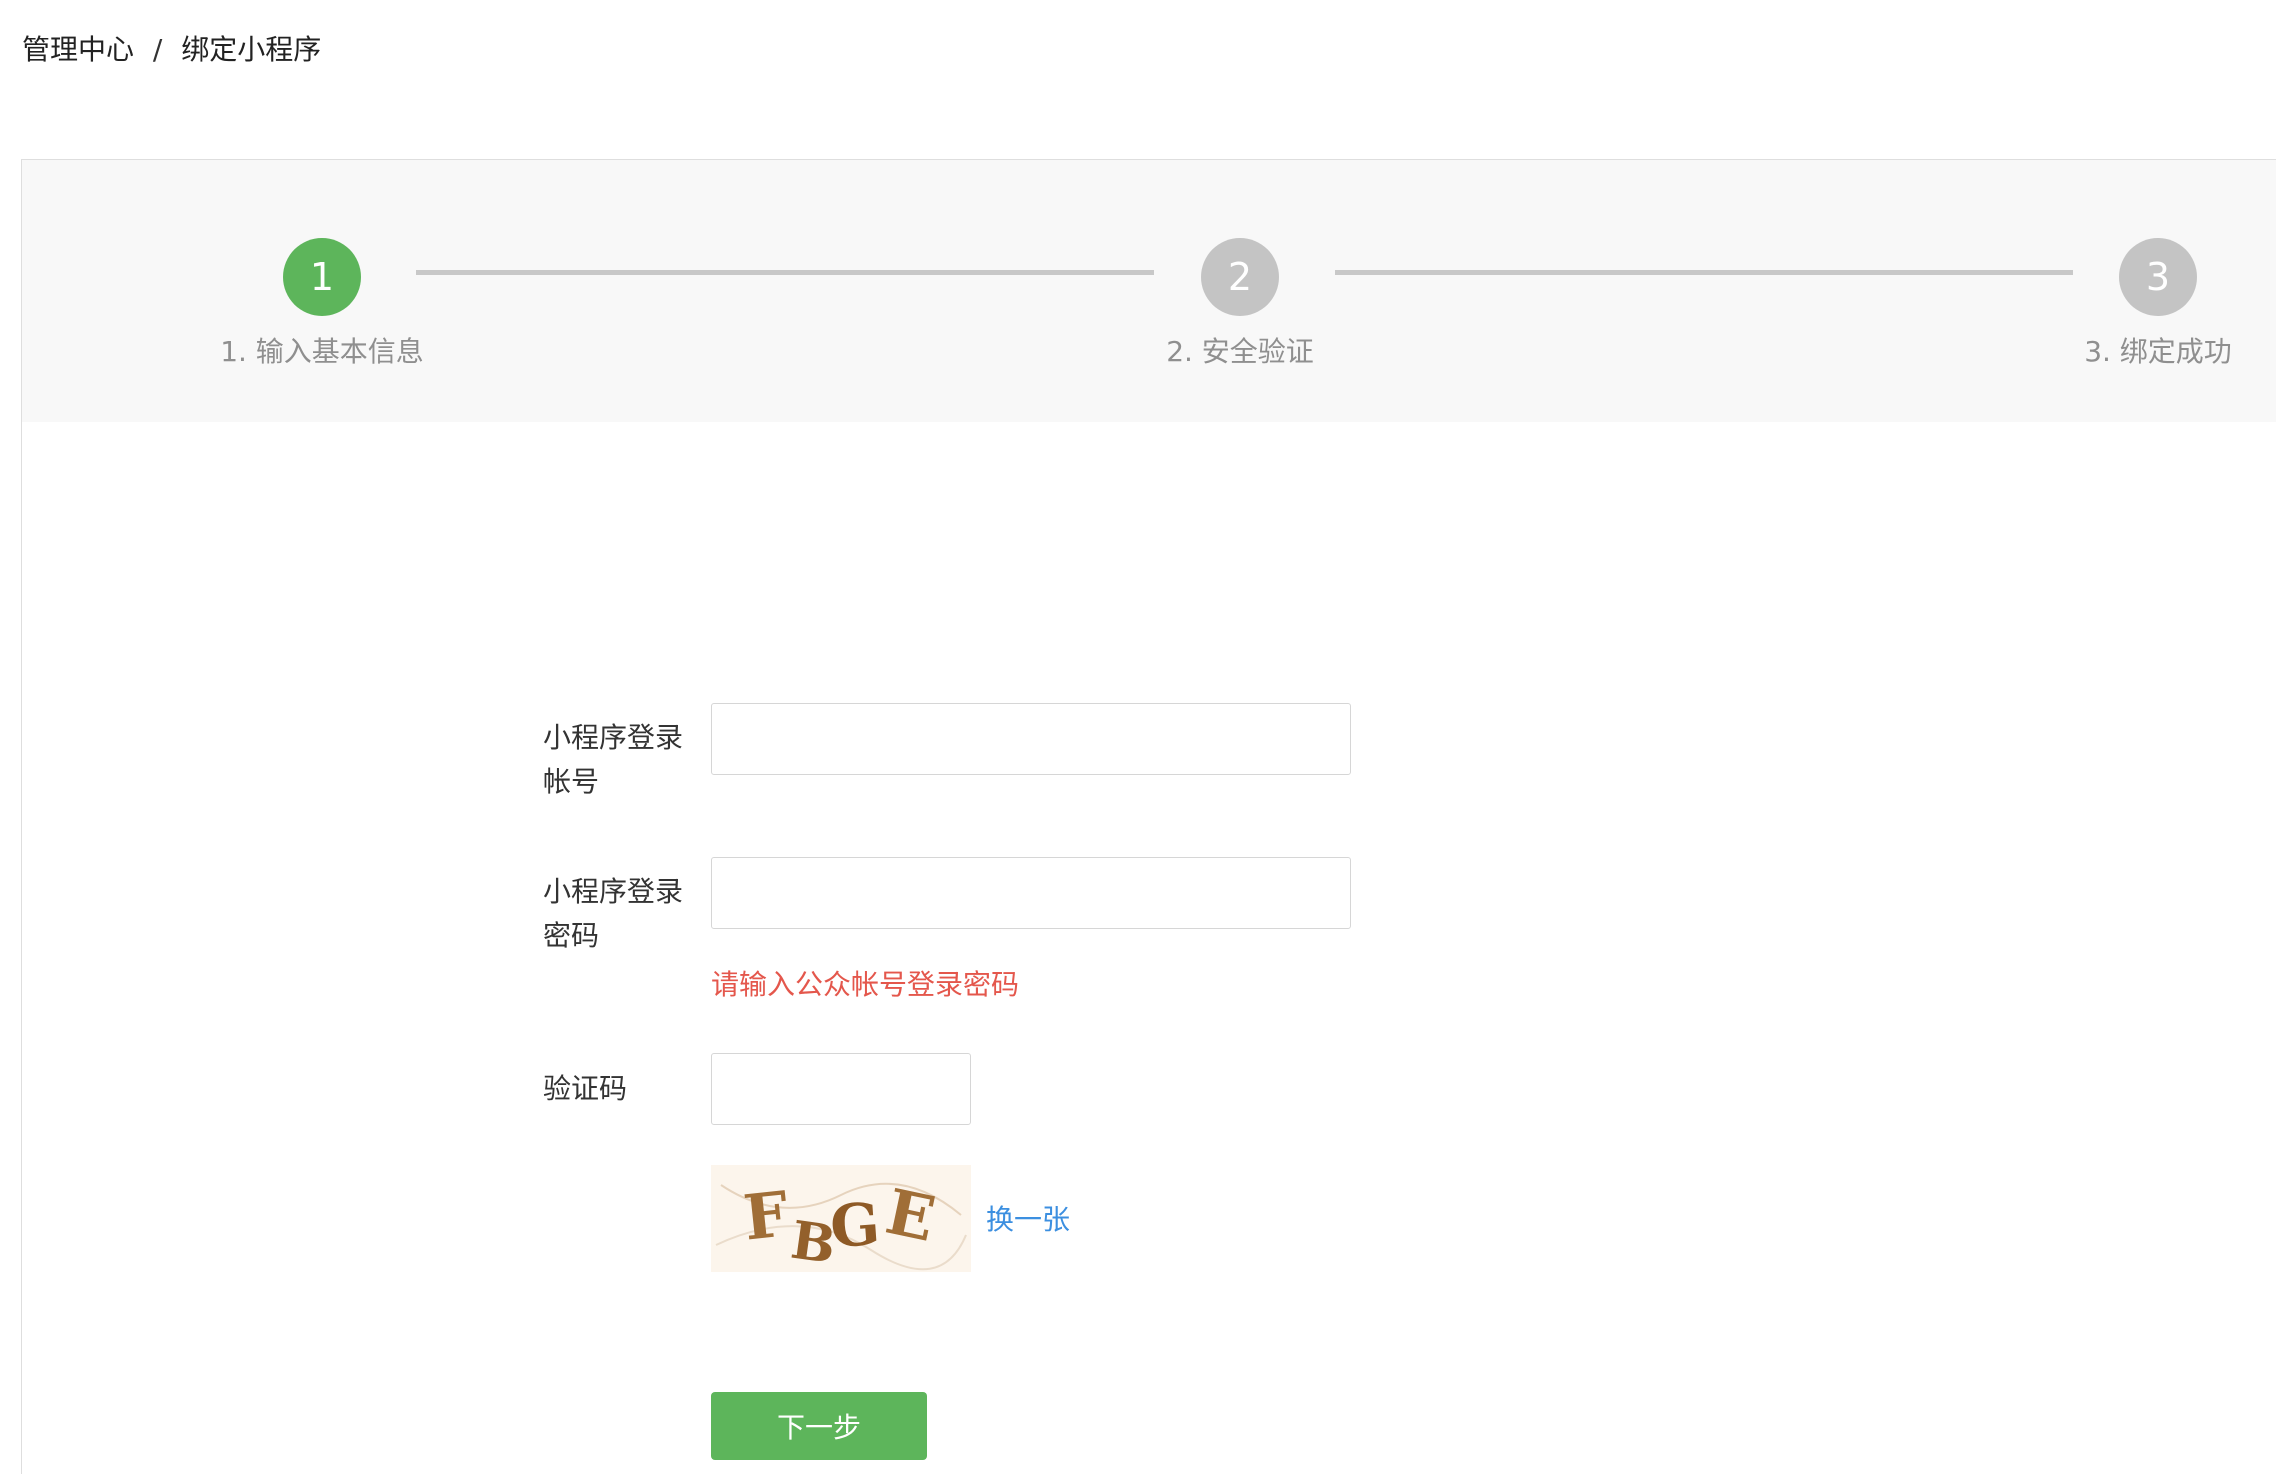  Describe the element at coordinates (1240, 277) in the screenshot. I see `step-2-circle: 2` at that location.